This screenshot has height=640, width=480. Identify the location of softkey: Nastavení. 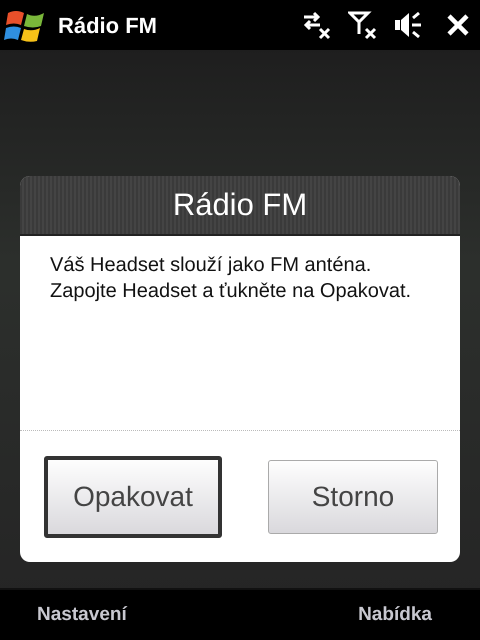
(82, 615).